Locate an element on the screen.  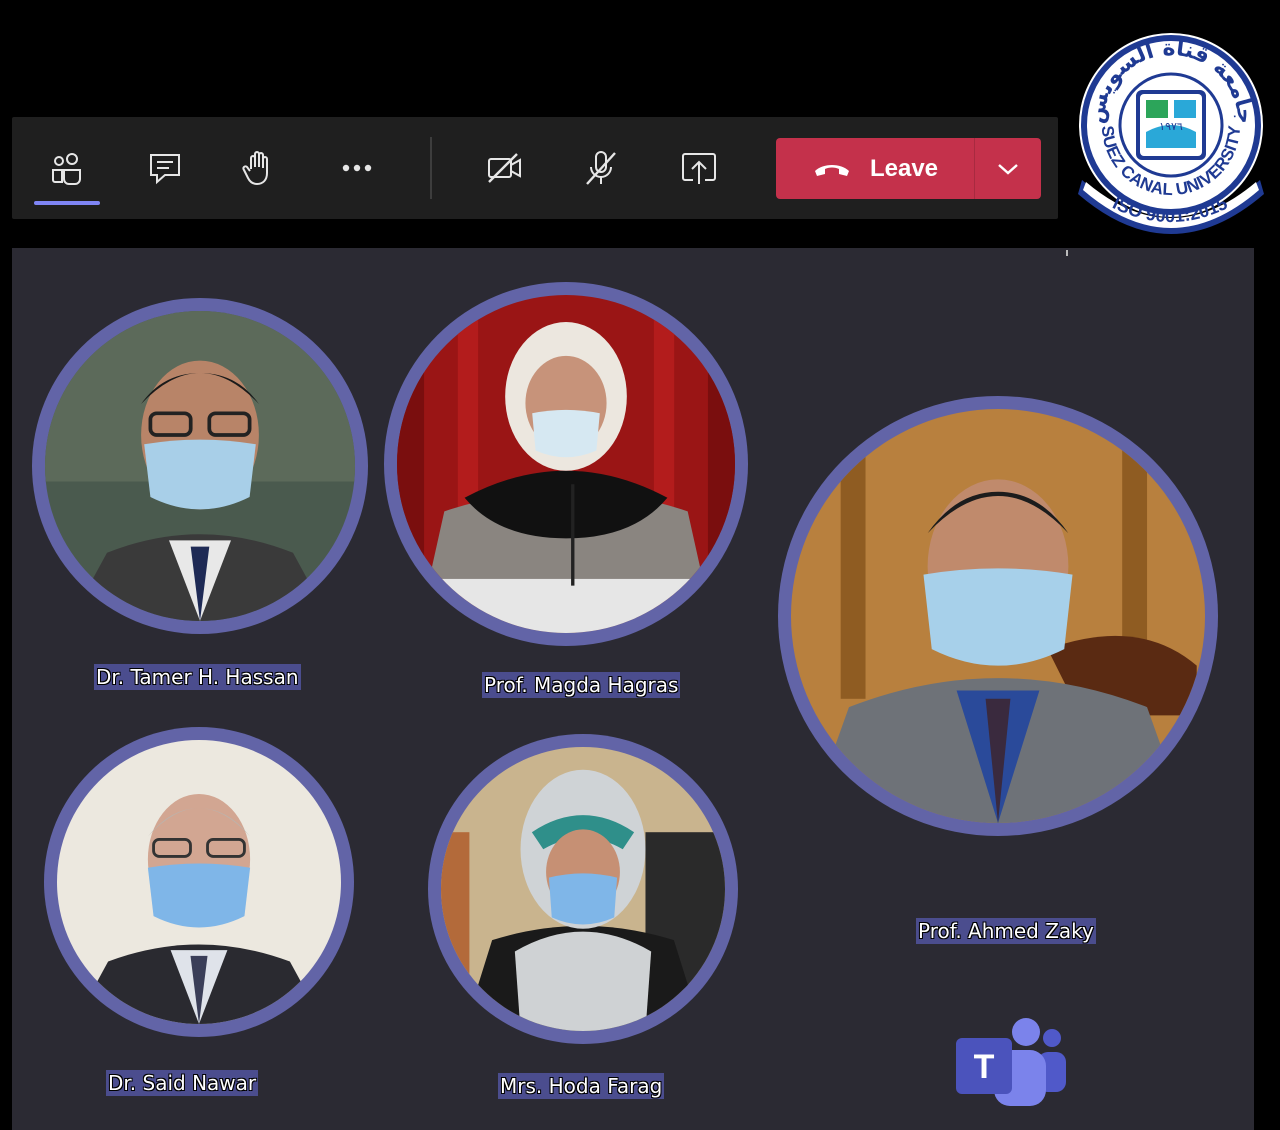
meeting-toolbar: Leave is located at coordinates (535, 168).